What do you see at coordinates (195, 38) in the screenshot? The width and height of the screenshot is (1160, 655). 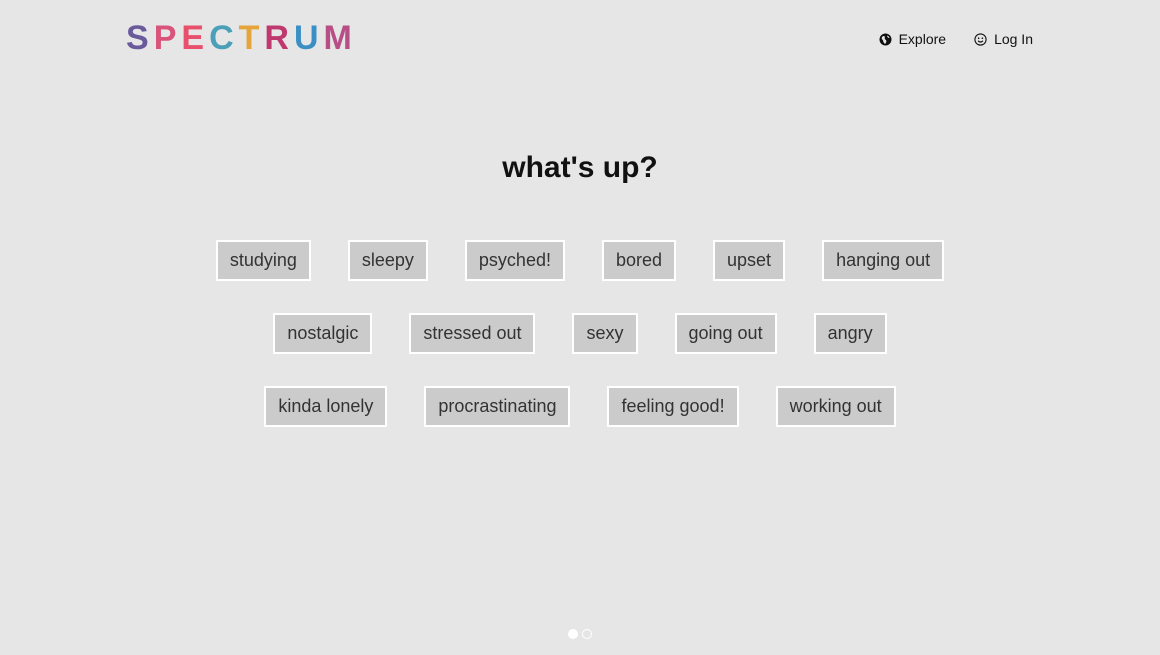 I see `logo-letter: E` at bounding box center [195, 38].